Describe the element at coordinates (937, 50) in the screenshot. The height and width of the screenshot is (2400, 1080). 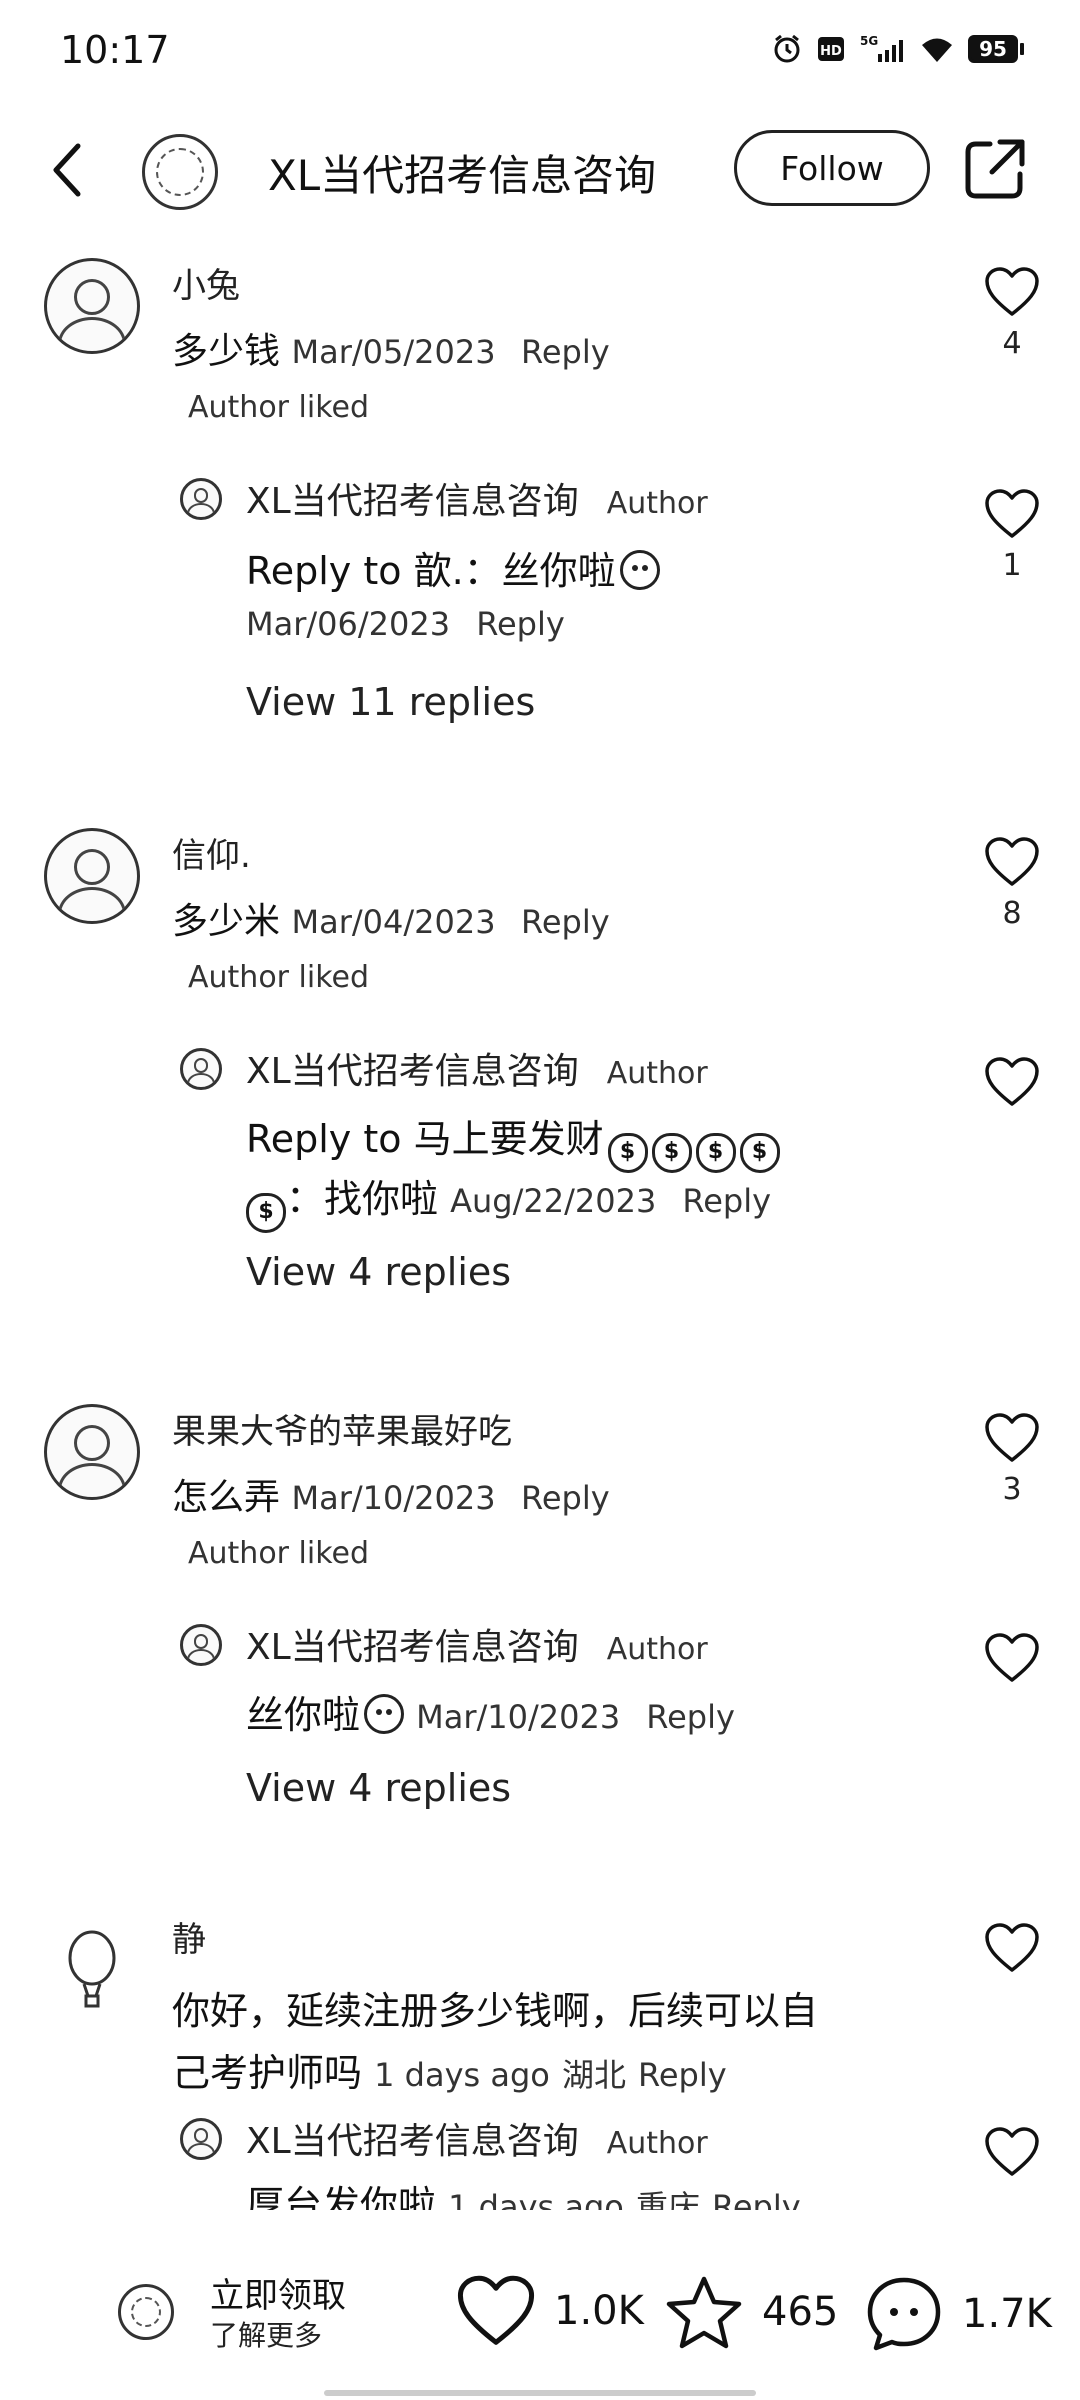
I see `wifi-icon` at that location.